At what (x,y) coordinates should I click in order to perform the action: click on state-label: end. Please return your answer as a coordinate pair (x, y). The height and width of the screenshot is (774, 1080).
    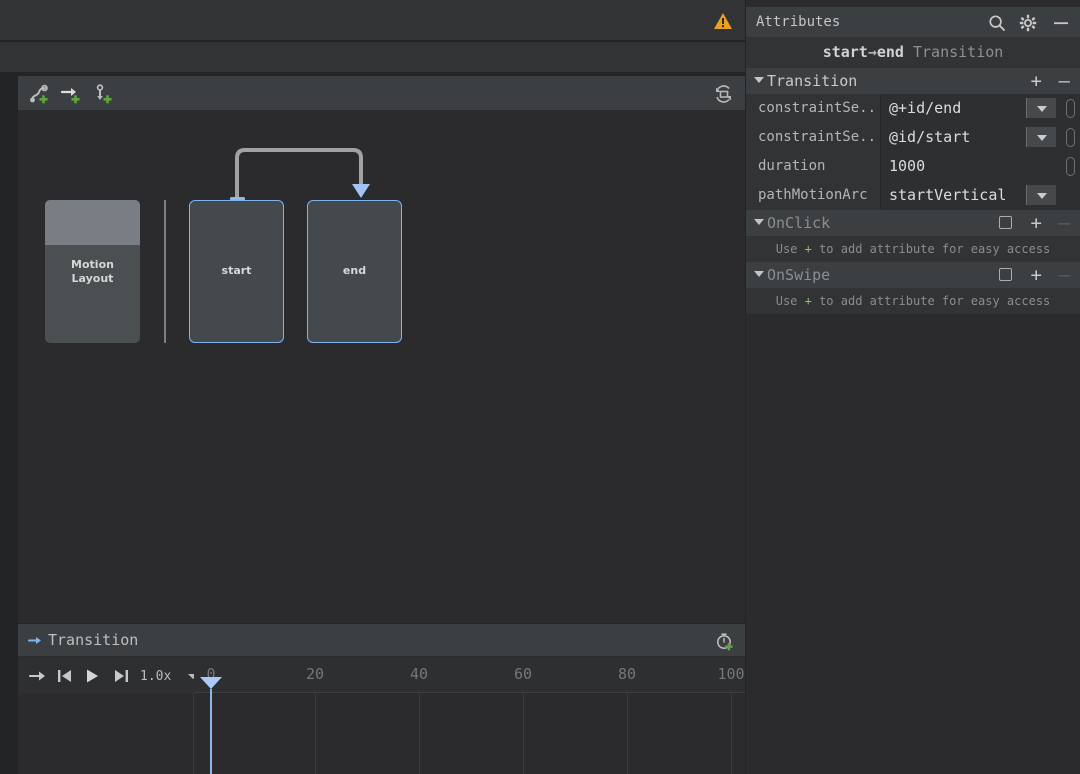
    Looking at the image, I should click on (354, 270).